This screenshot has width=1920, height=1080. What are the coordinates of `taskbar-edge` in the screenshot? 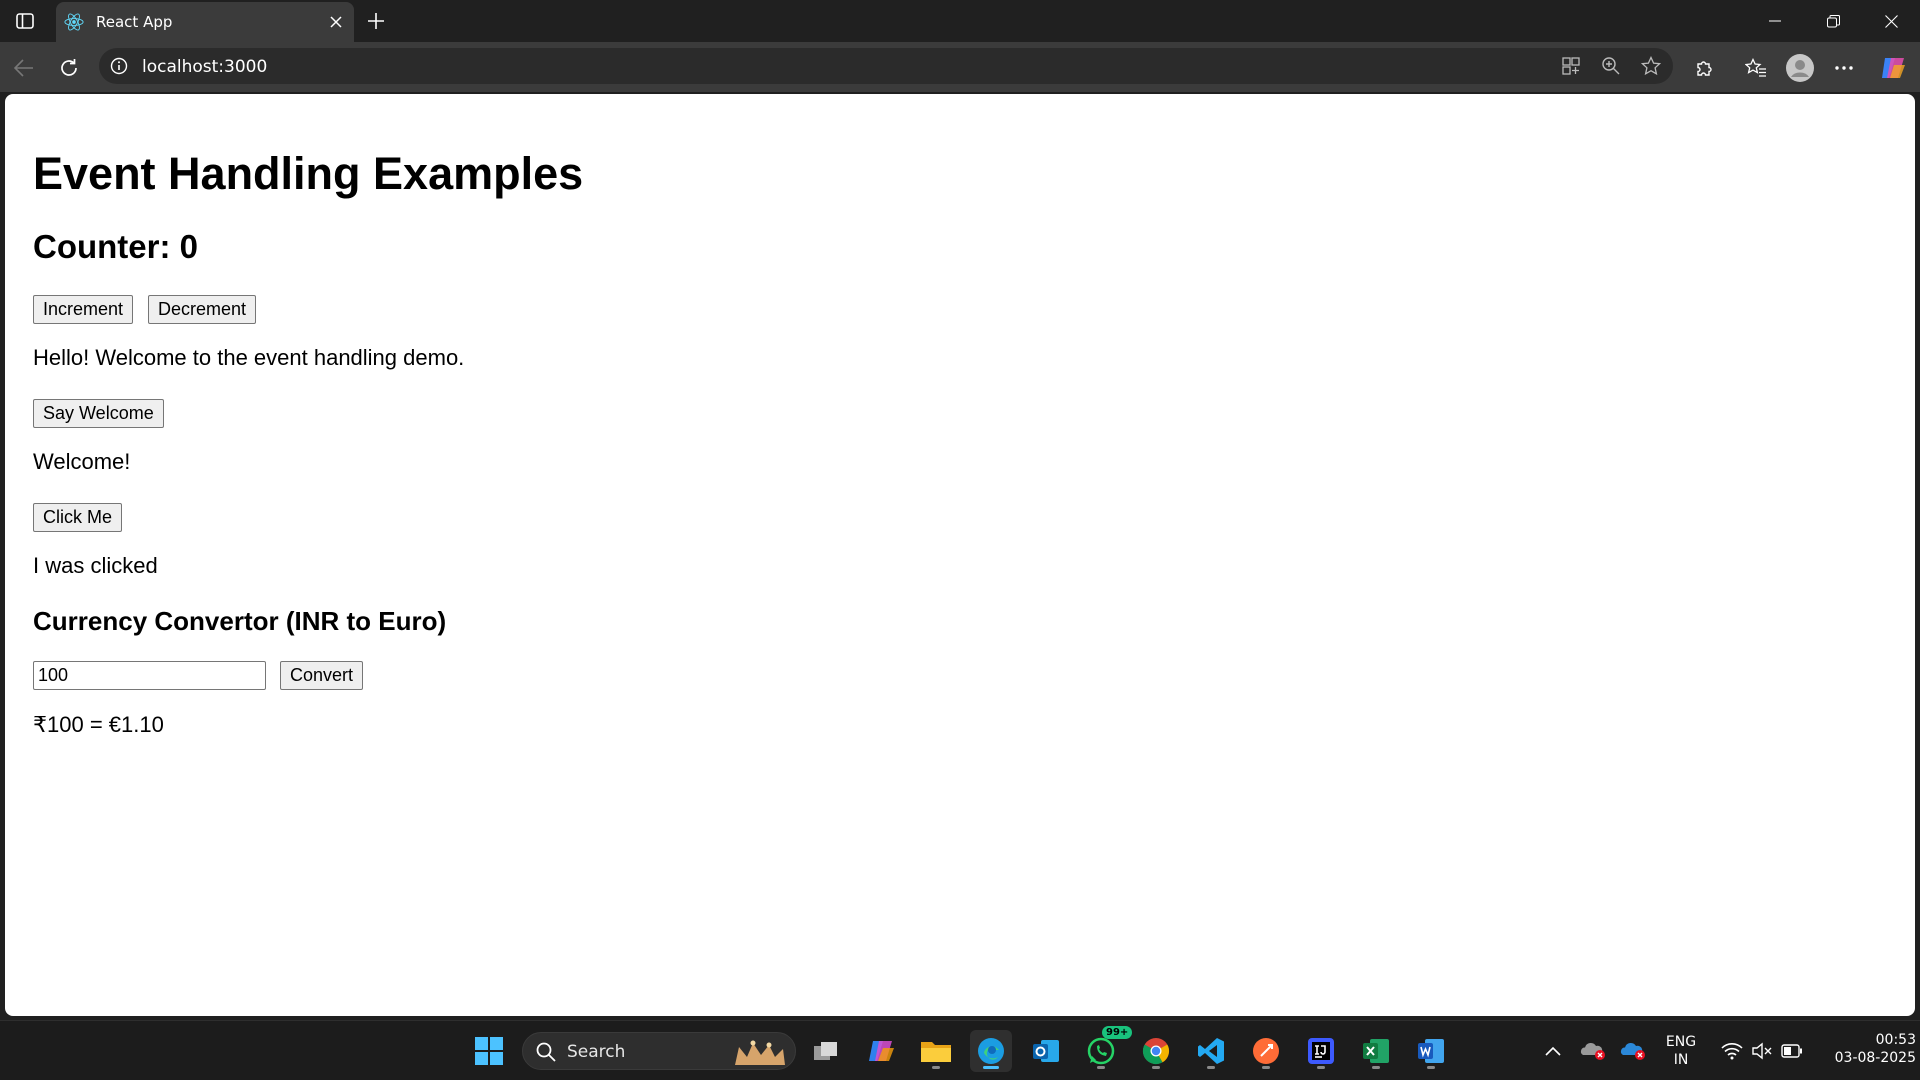 It's located at (991, 1051).